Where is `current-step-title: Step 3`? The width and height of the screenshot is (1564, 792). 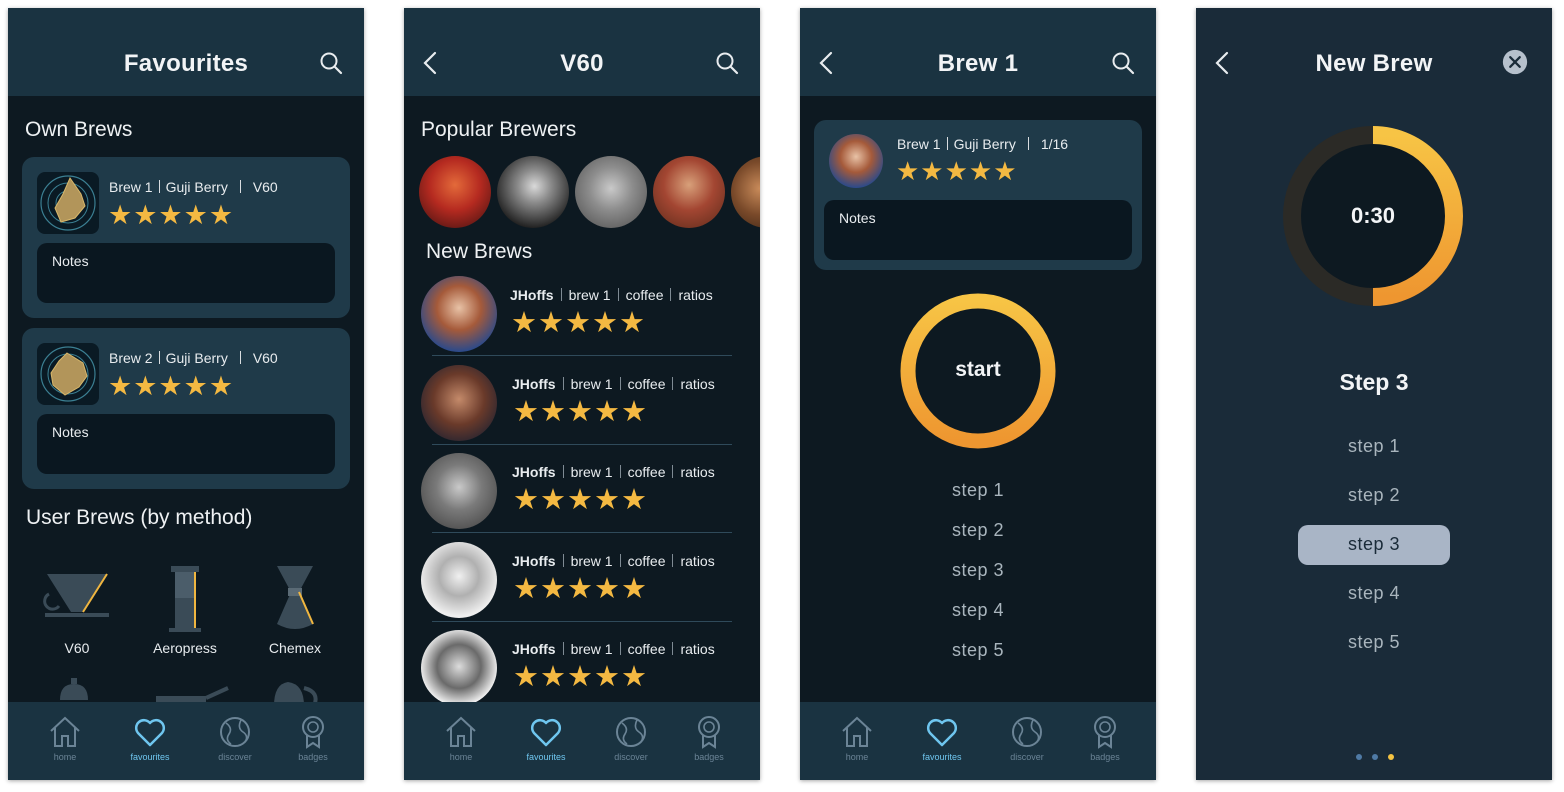 current-step-title: Step 3 is located at coordinates (1374, 382).